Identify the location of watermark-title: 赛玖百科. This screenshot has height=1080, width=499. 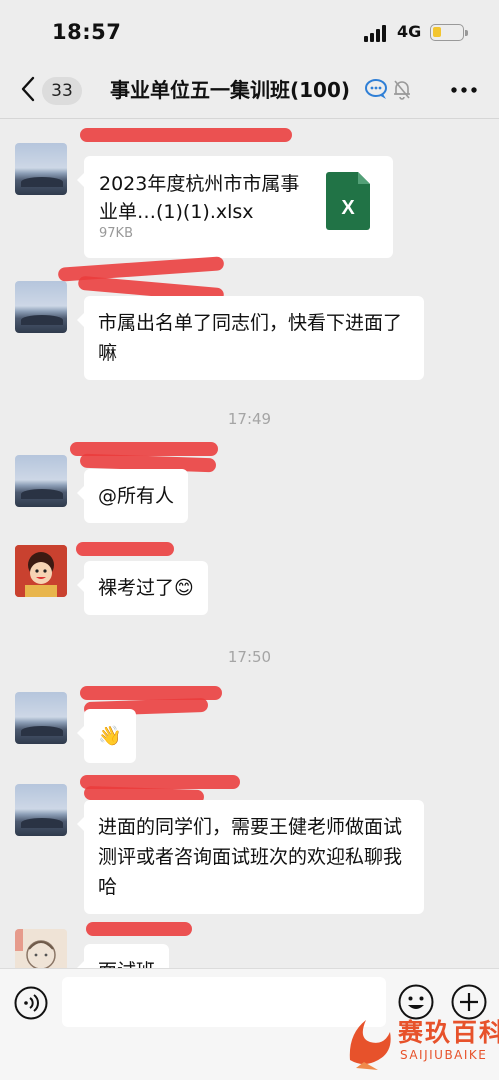
(448, 1032).